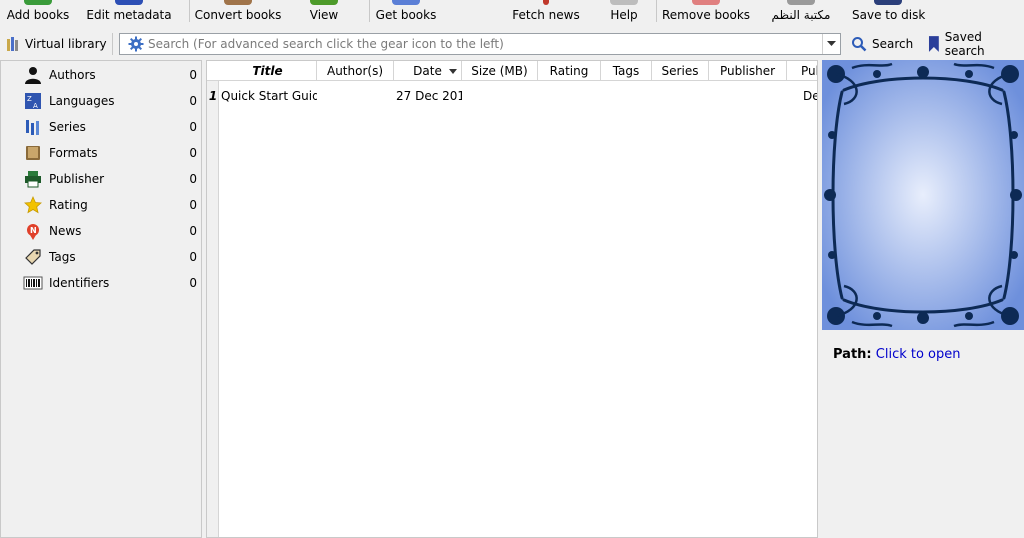 The width and height of the screenshot is (1024, 538). I want to click on convert-books-icon, so click(238, 2).